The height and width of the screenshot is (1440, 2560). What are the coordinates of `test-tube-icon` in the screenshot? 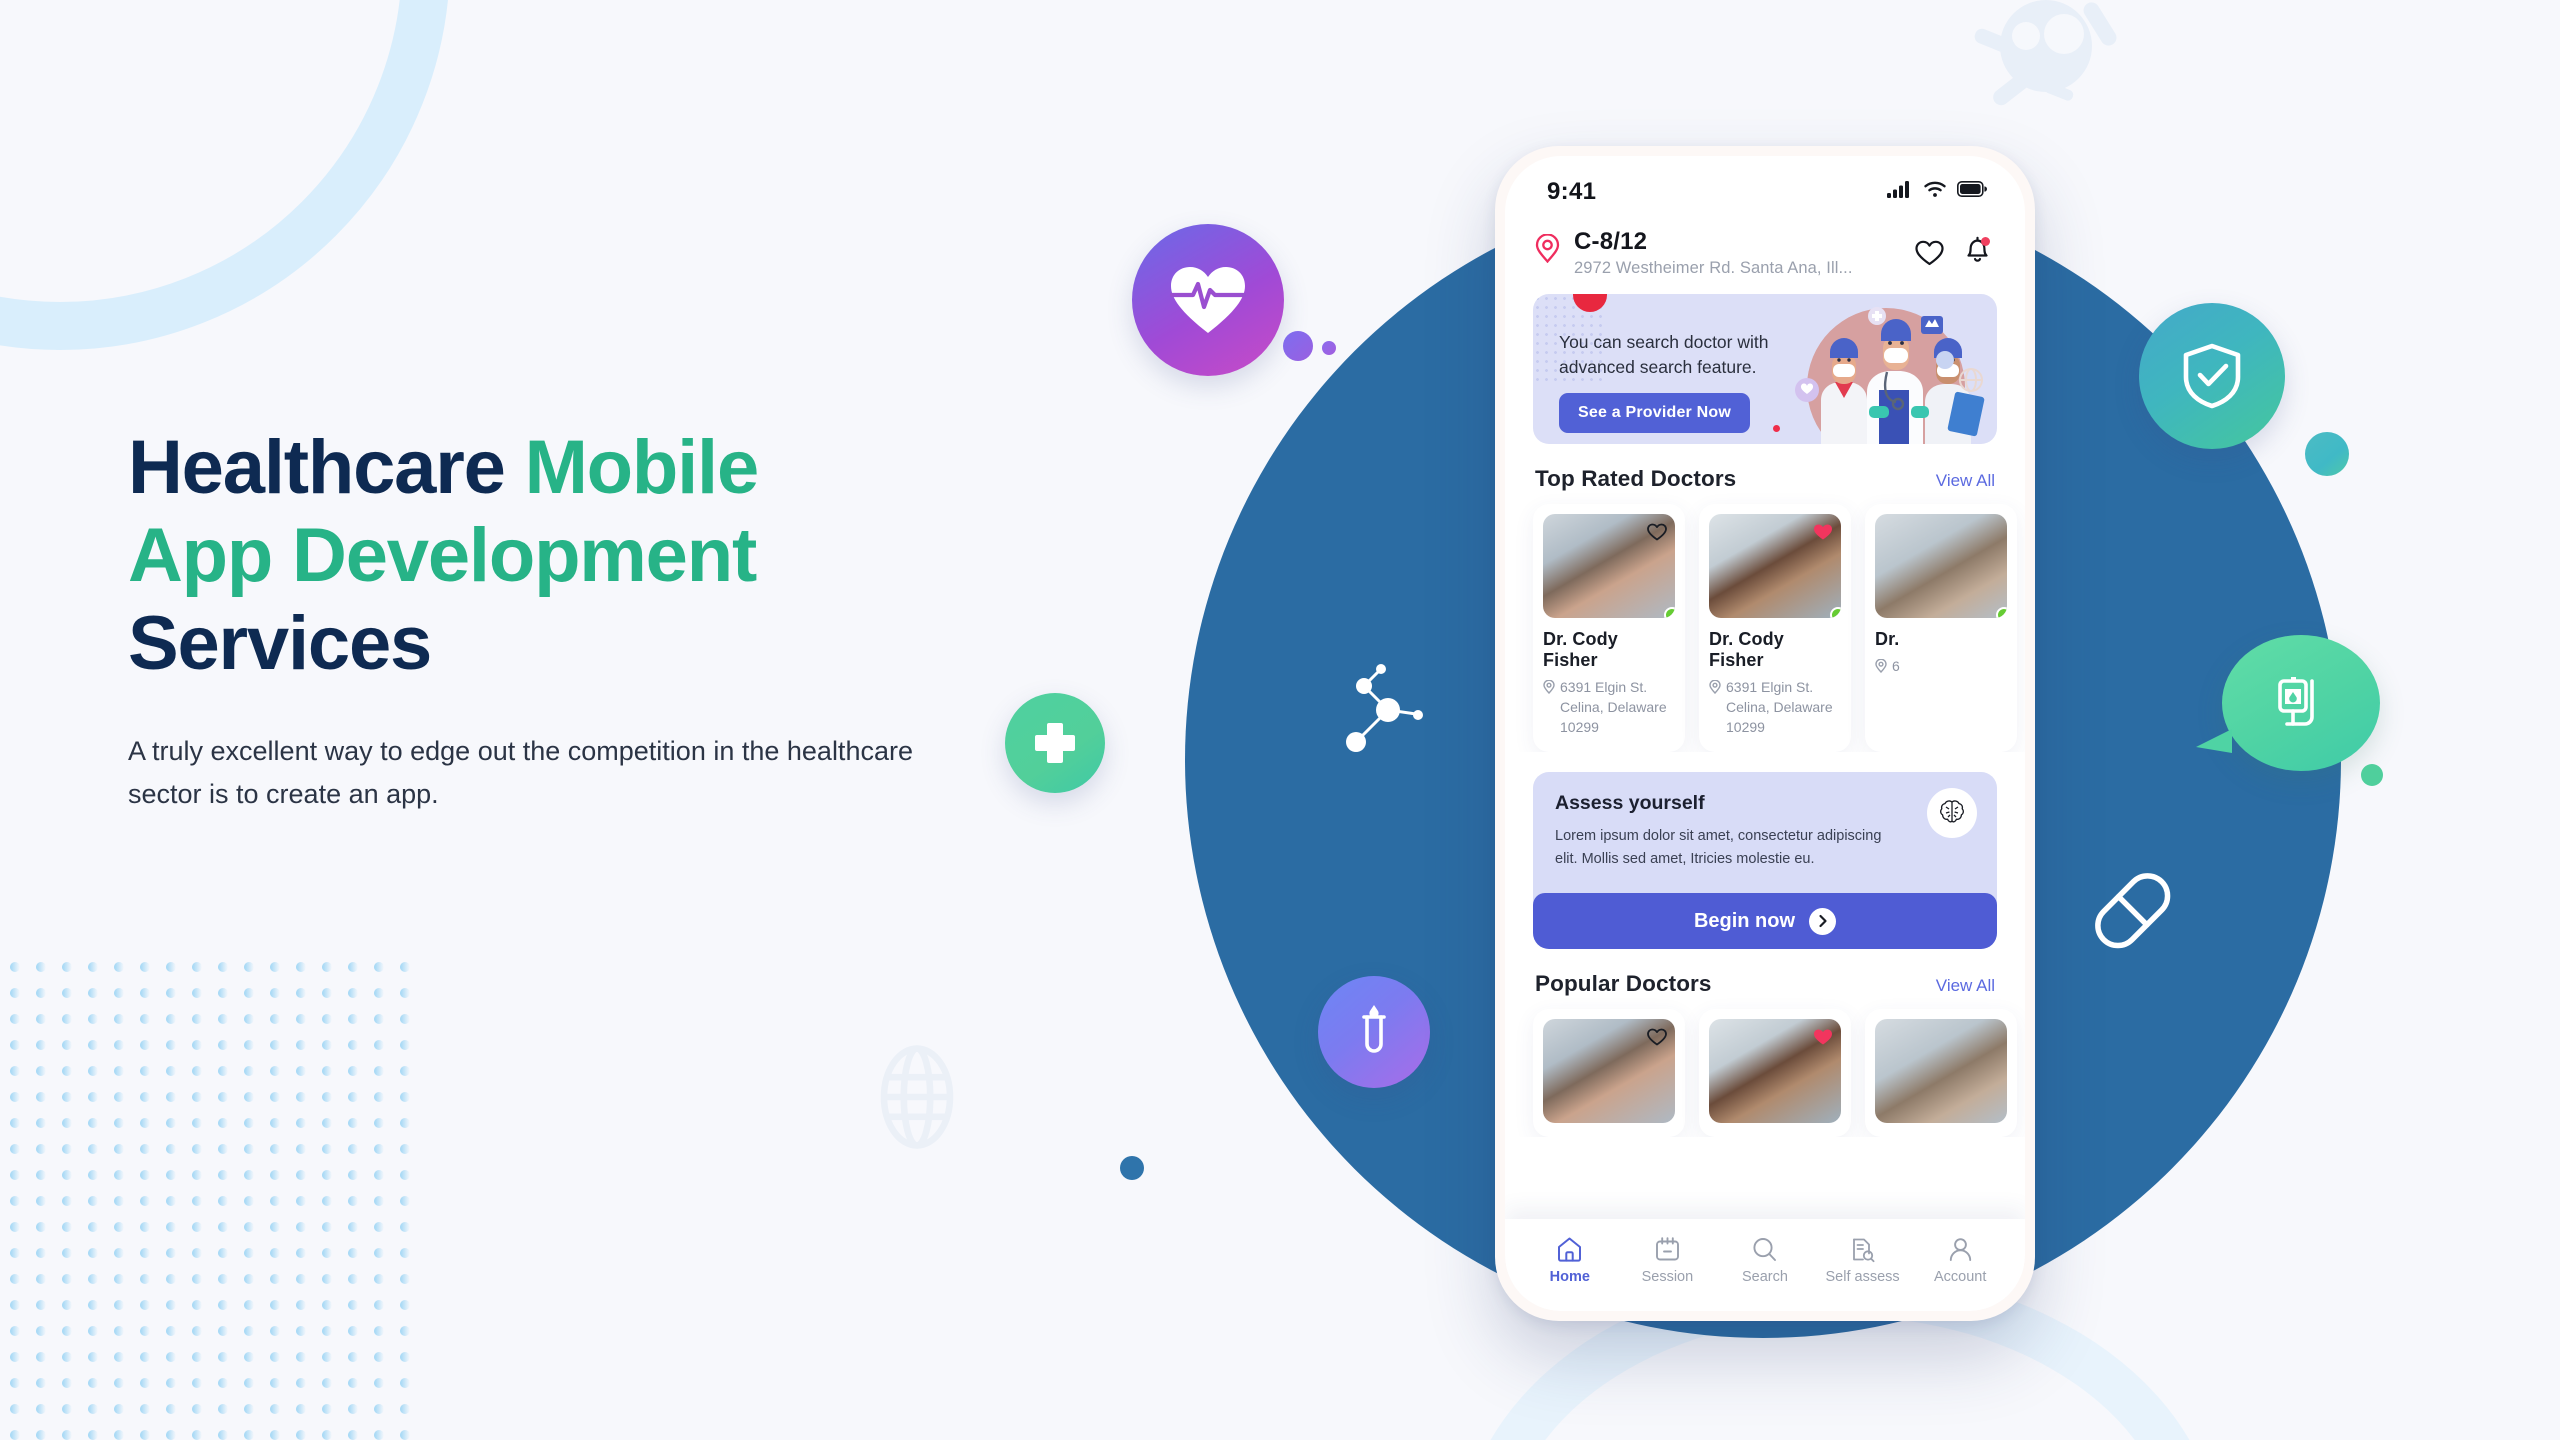 It's located at (1374, 1032).